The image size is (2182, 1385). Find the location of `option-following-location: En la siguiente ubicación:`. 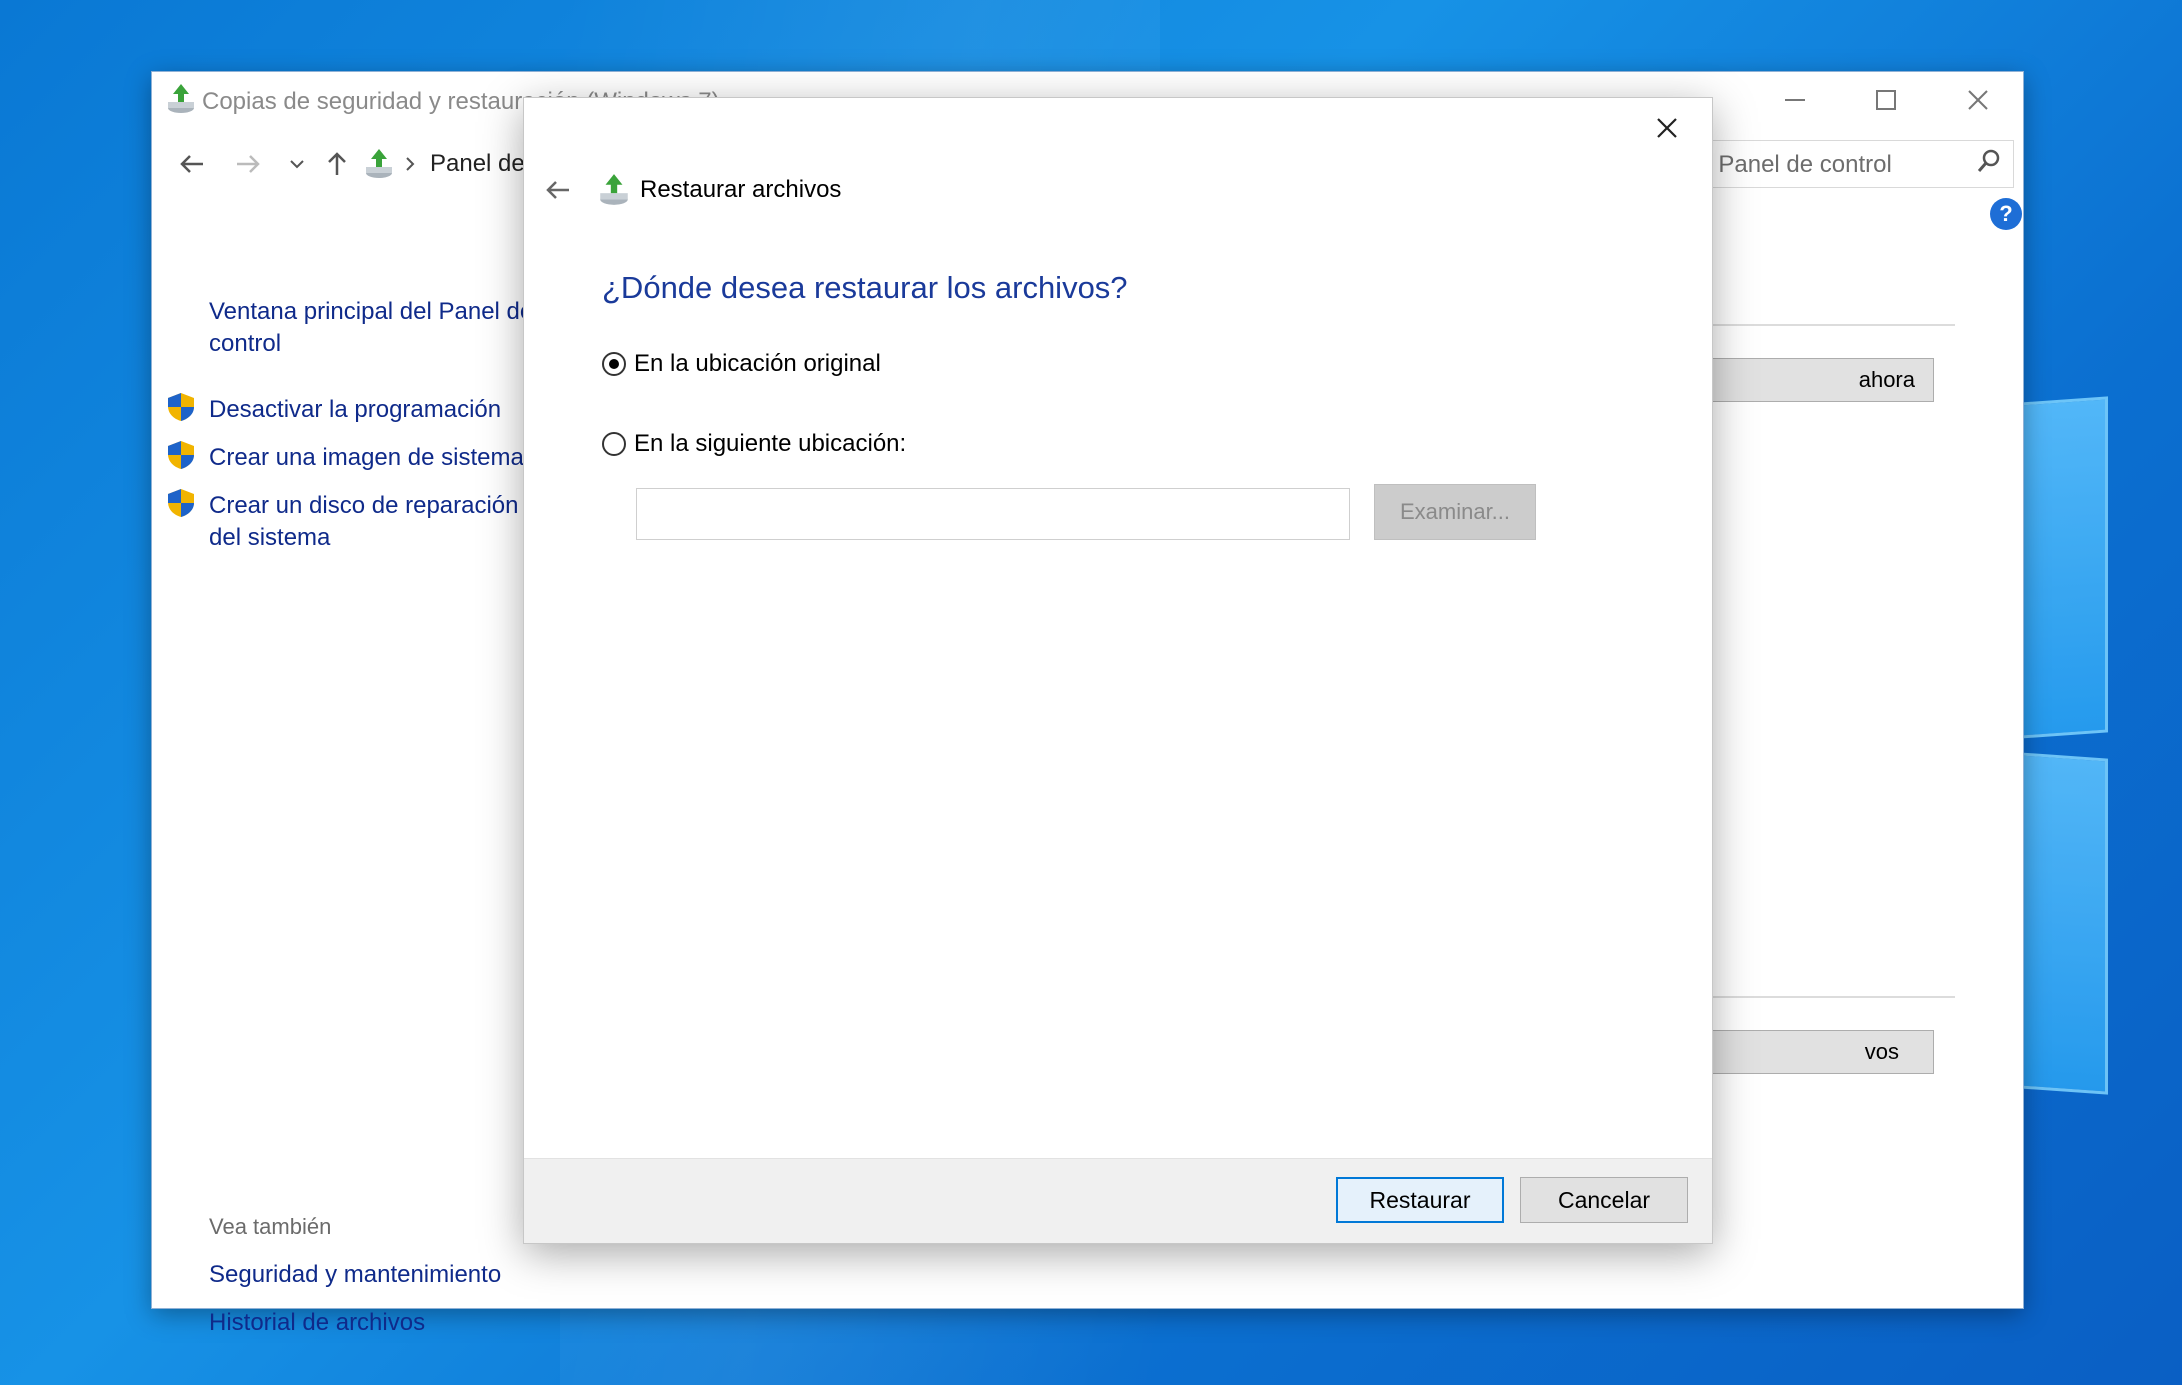

option-following-location: En la siguiente ubicación: is located at coordinates (754, 444).